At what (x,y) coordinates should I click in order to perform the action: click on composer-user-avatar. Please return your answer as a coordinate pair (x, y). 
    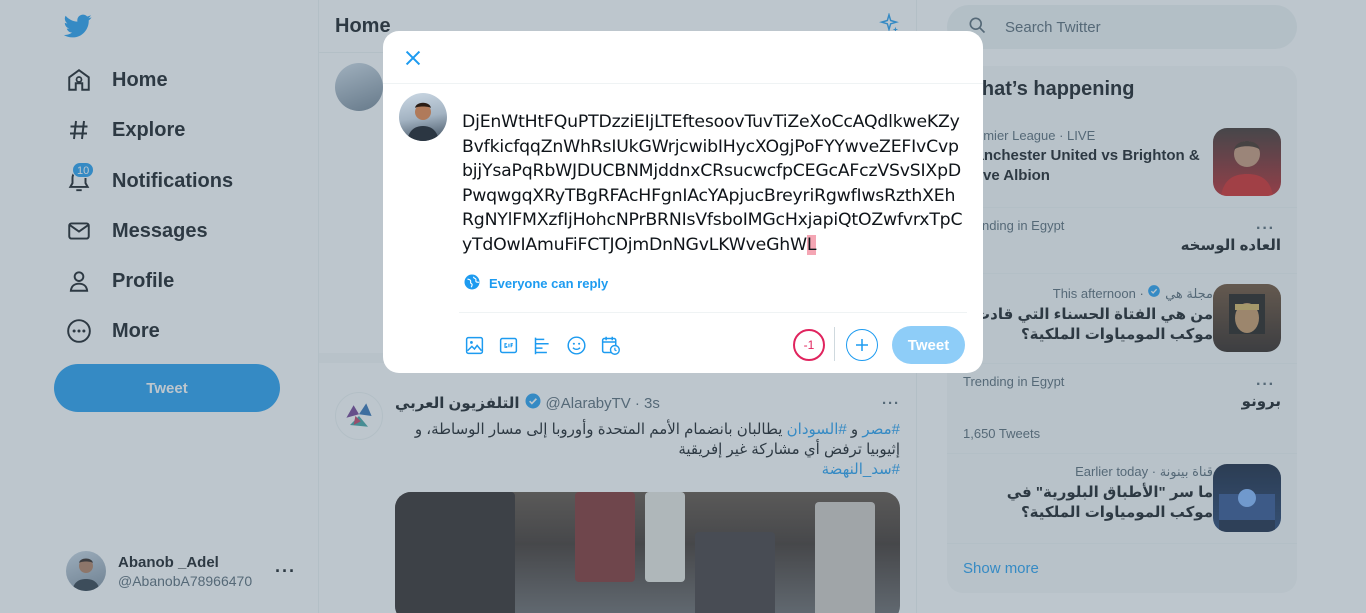
    Looking at the image, I should click on (423, 117).